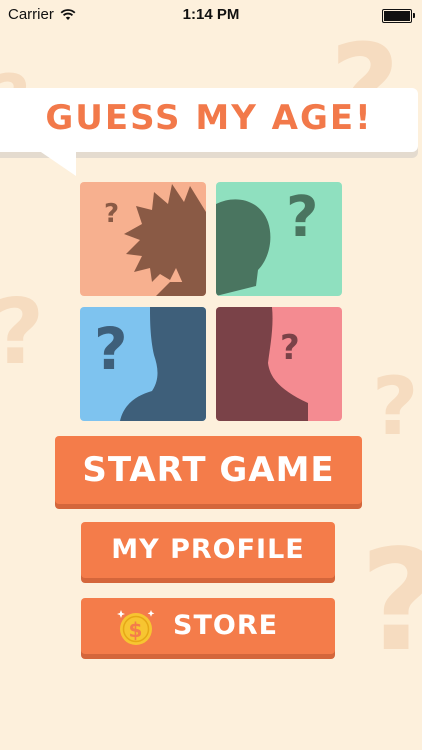 This screenshot has width=422, height=750. I want to click on tile-top-right: ?, so click(279, 239).